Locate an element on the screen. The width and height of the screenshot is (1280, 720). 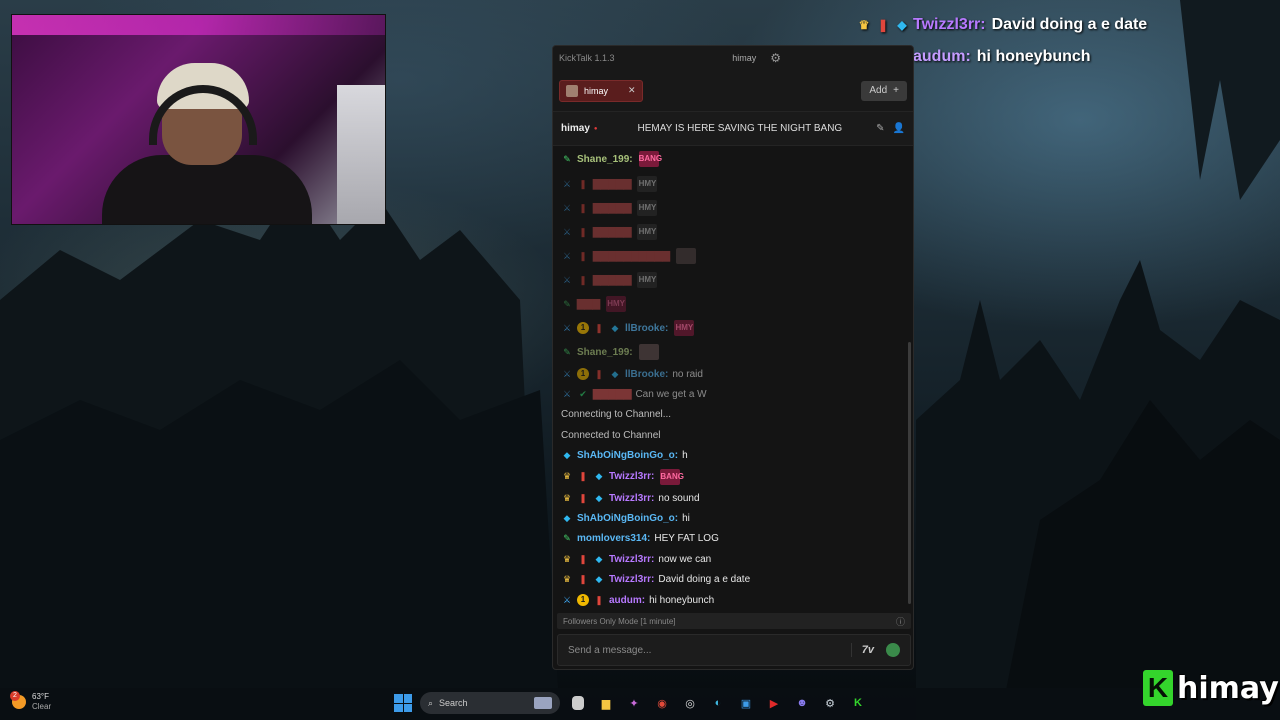
discord-icon: ☻ is located at coordinates (802, 703).